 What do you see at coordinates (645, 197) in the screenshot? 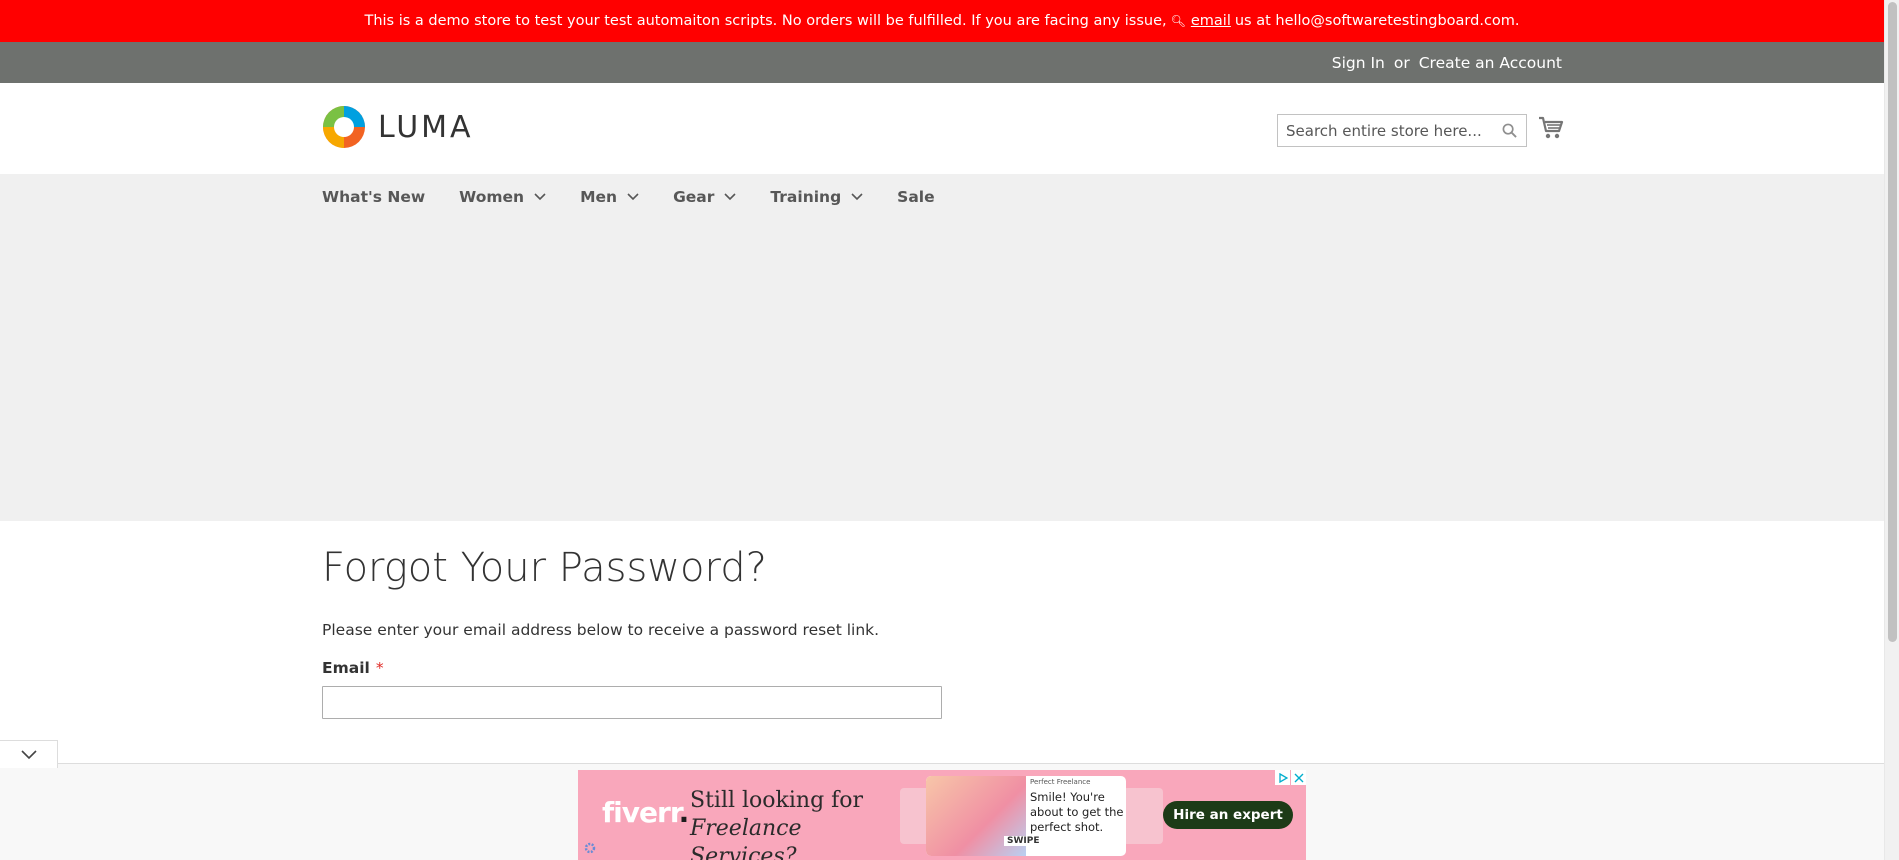
I see `nav-list: What's New Women Men Gear Training Sale` at bounding box center [645, 197].